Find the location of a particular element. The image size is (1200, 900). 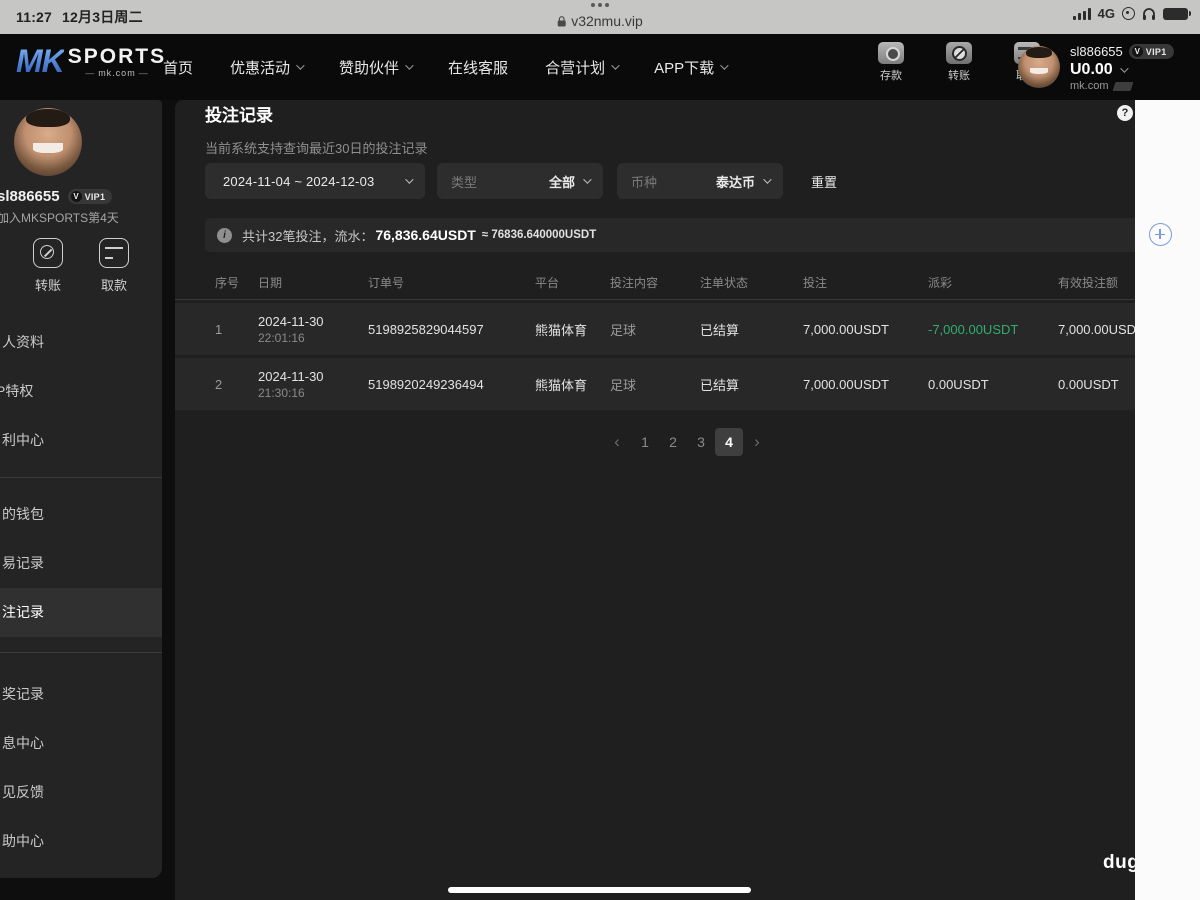

address-bar: v32nmu.vip is located at coordinates (600, 21).